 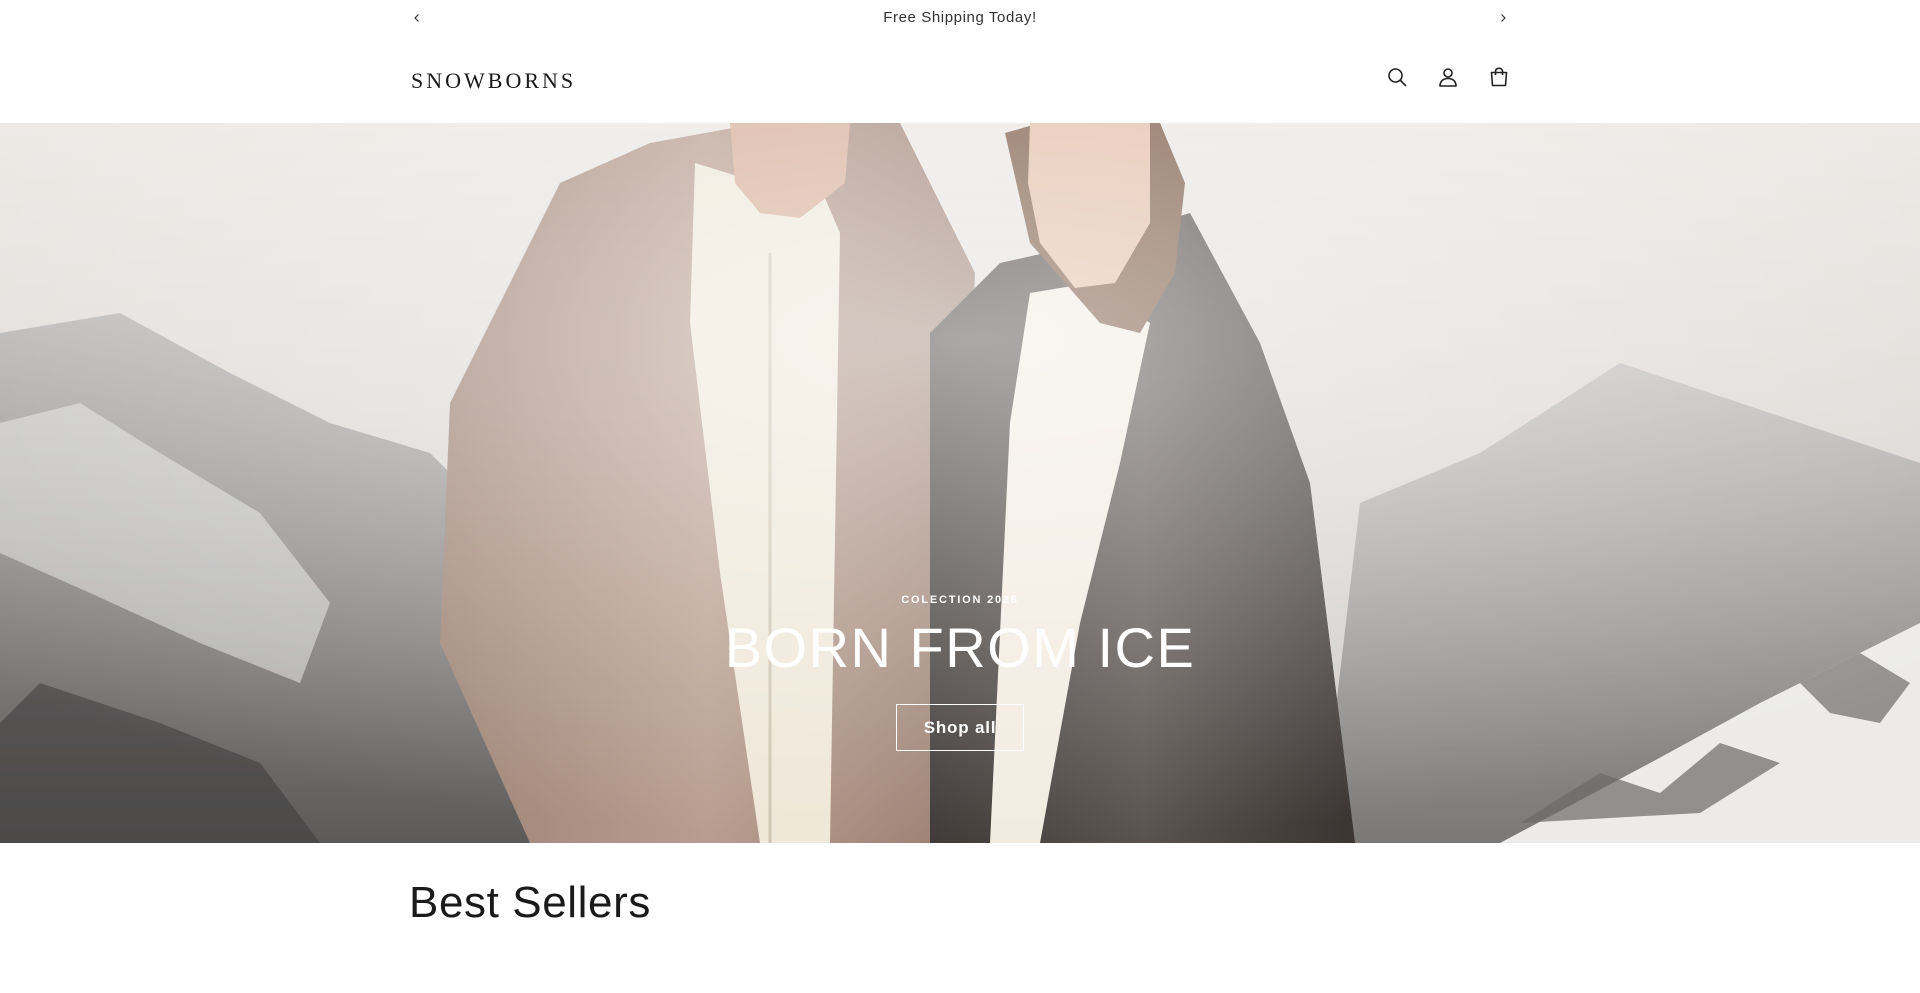 What do you see at coordinates (960, 79) in the screenshot?
I see `site-header: SNOWBORNS` at bounding box center [960, 79].